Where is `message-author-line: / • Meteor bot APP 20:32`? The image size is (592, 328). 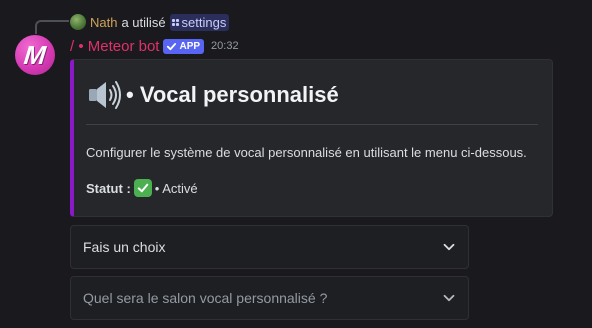 message-author-line: / • Meteor bot APP 20:32 is located at coordinates (154, 46).